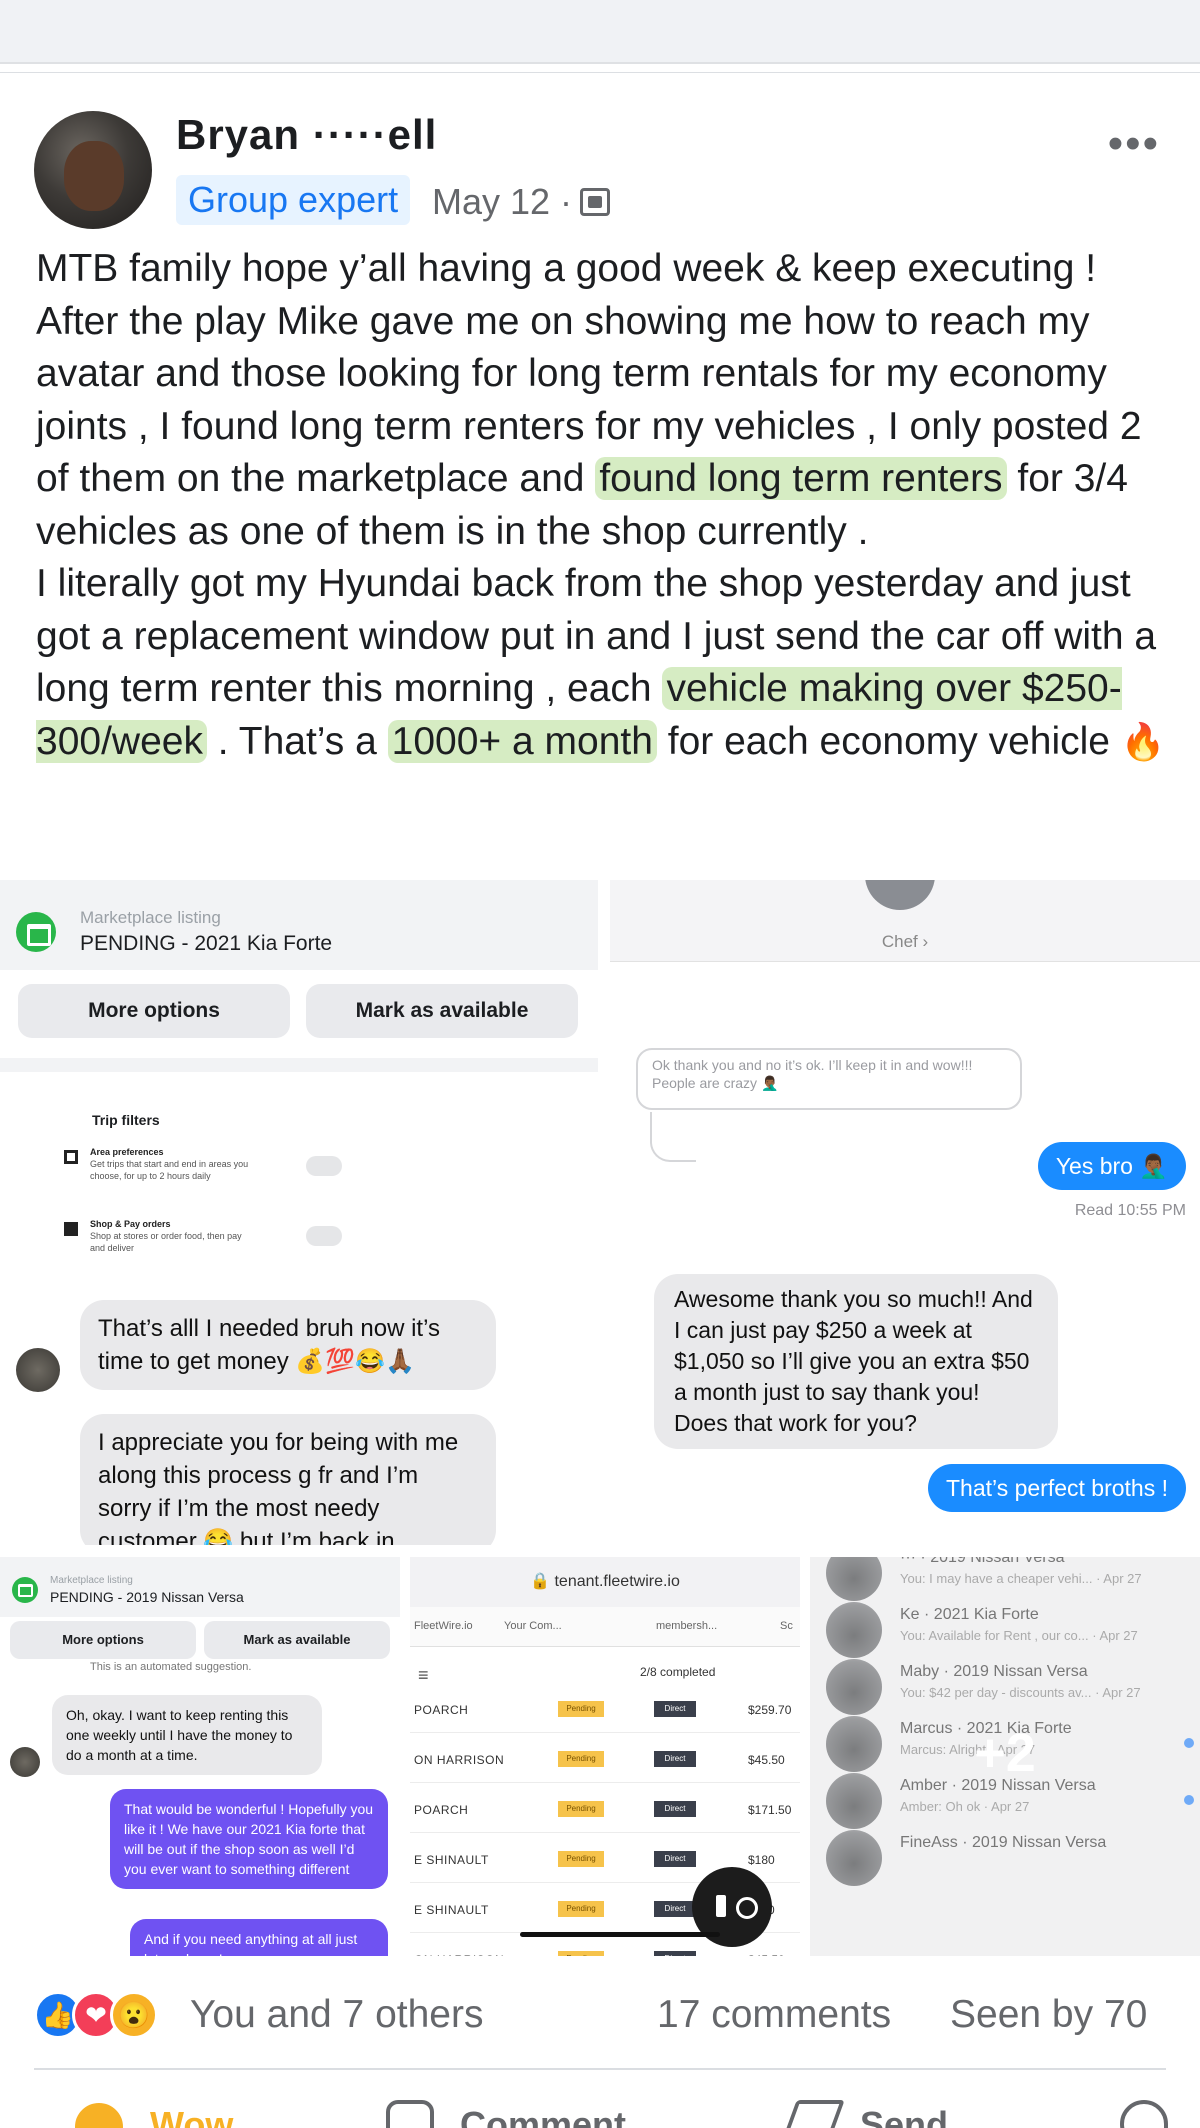 The image size is (1200, 2128). What do you see at coordinates (1130, 1210) in the screenshot?
I see `read-receipt: Read 10:55 PM` at bounding box center [1130, 1210].